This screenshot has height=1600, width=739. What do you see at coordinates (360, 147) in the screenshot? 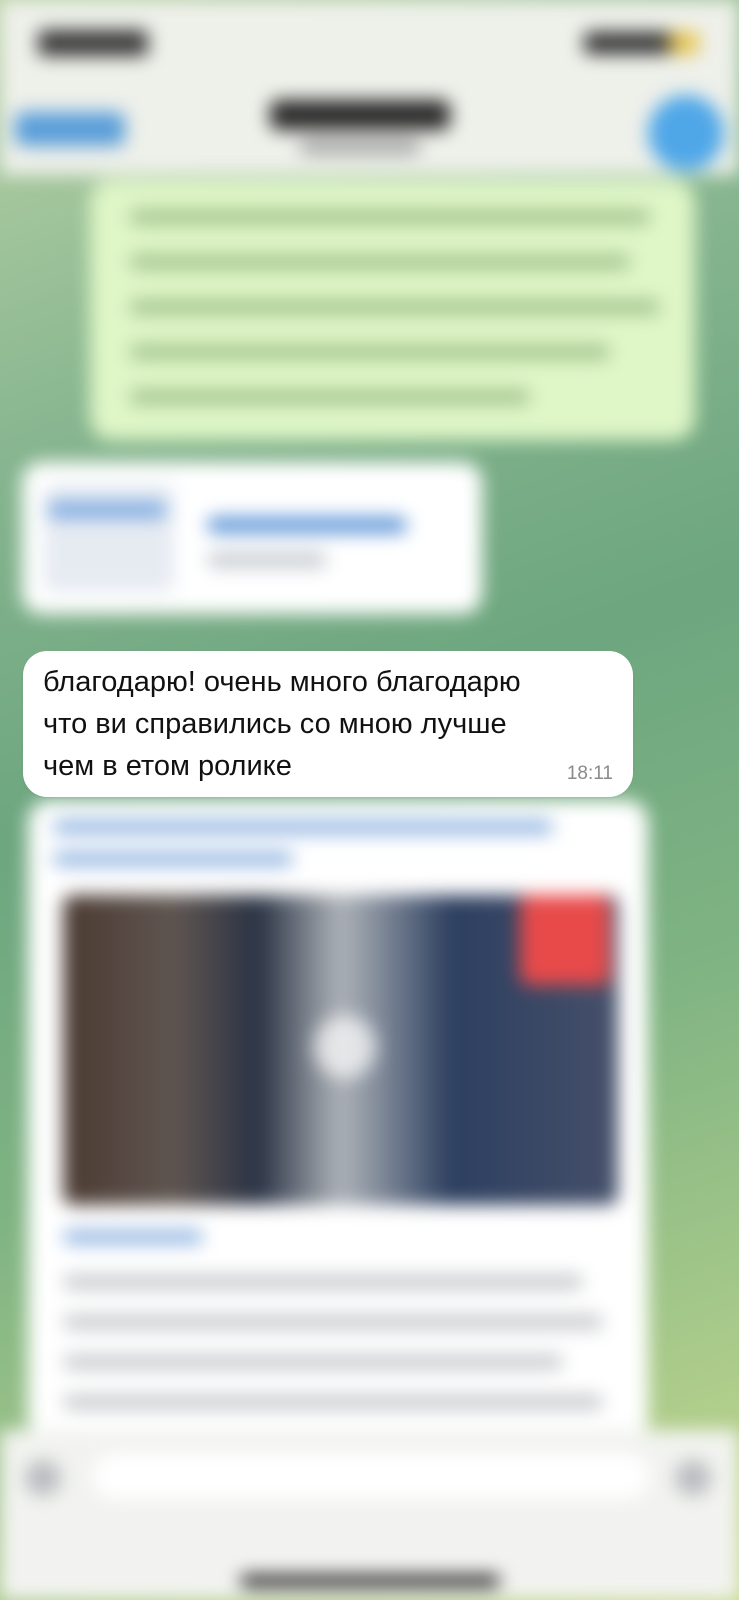
I see `chat-subtitle` at bounding box center [360, 147].